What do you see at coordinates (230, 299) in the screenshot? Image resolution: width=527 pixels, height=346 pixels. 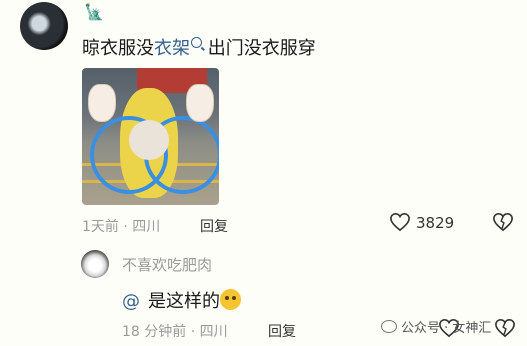 I see `smiling-face-icon` at bounding box center [230, 299].